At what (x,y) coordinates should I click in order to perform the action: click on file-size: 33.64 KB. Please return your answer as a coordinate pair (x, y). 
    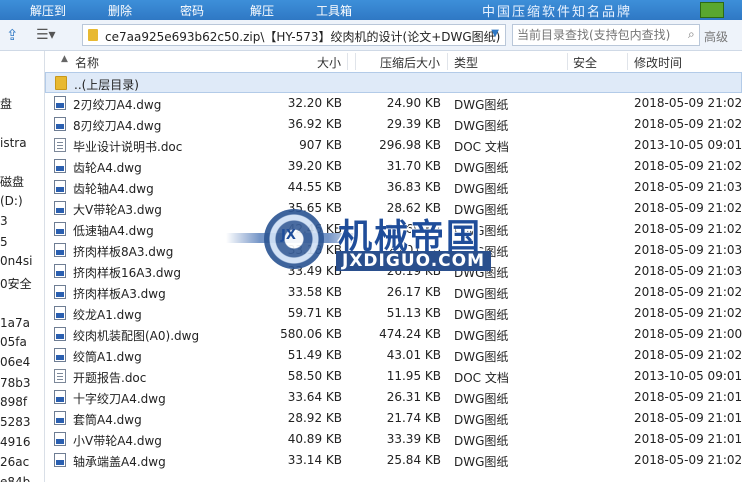
    Looking at the image, I should click on (314, 397).